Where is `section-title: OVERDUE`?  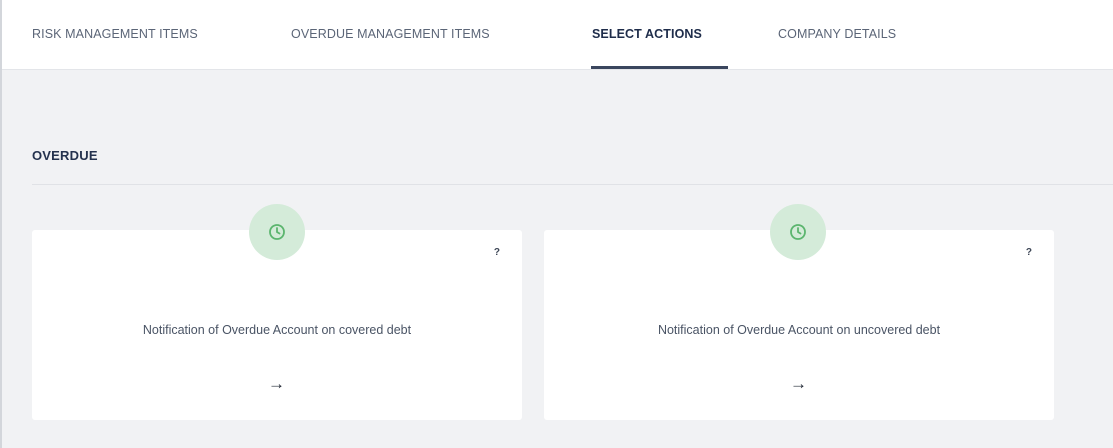 section-title: OVERDUE is located at coordinates (65, 155).